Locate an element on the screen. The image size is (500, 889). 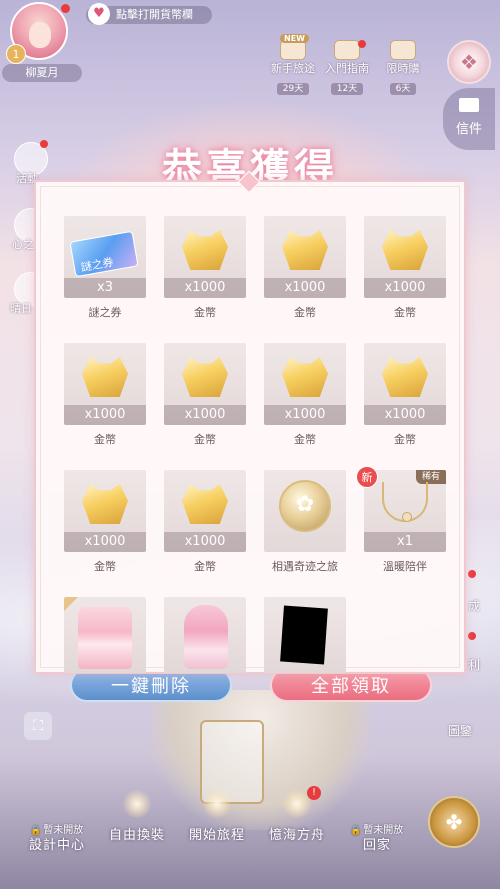
nav-start-journey: 開始旅程 is located at coordinates (217, 816).